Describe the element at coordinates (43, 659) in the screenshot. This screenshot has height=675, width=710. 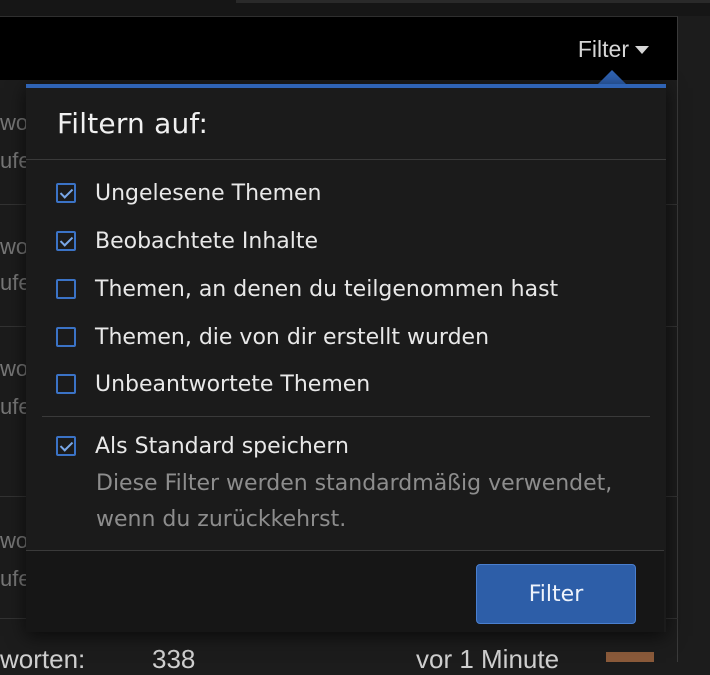
I see `replies-label: worten:` at that location.